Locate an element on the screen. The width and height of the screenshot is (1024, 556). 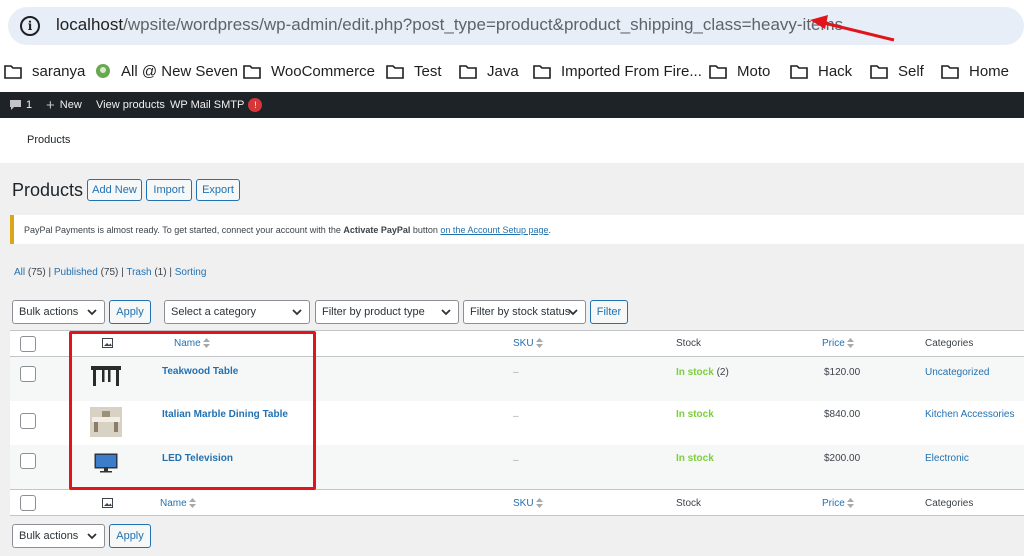
view-published-count: (75) is located at coordinates (109, 272).